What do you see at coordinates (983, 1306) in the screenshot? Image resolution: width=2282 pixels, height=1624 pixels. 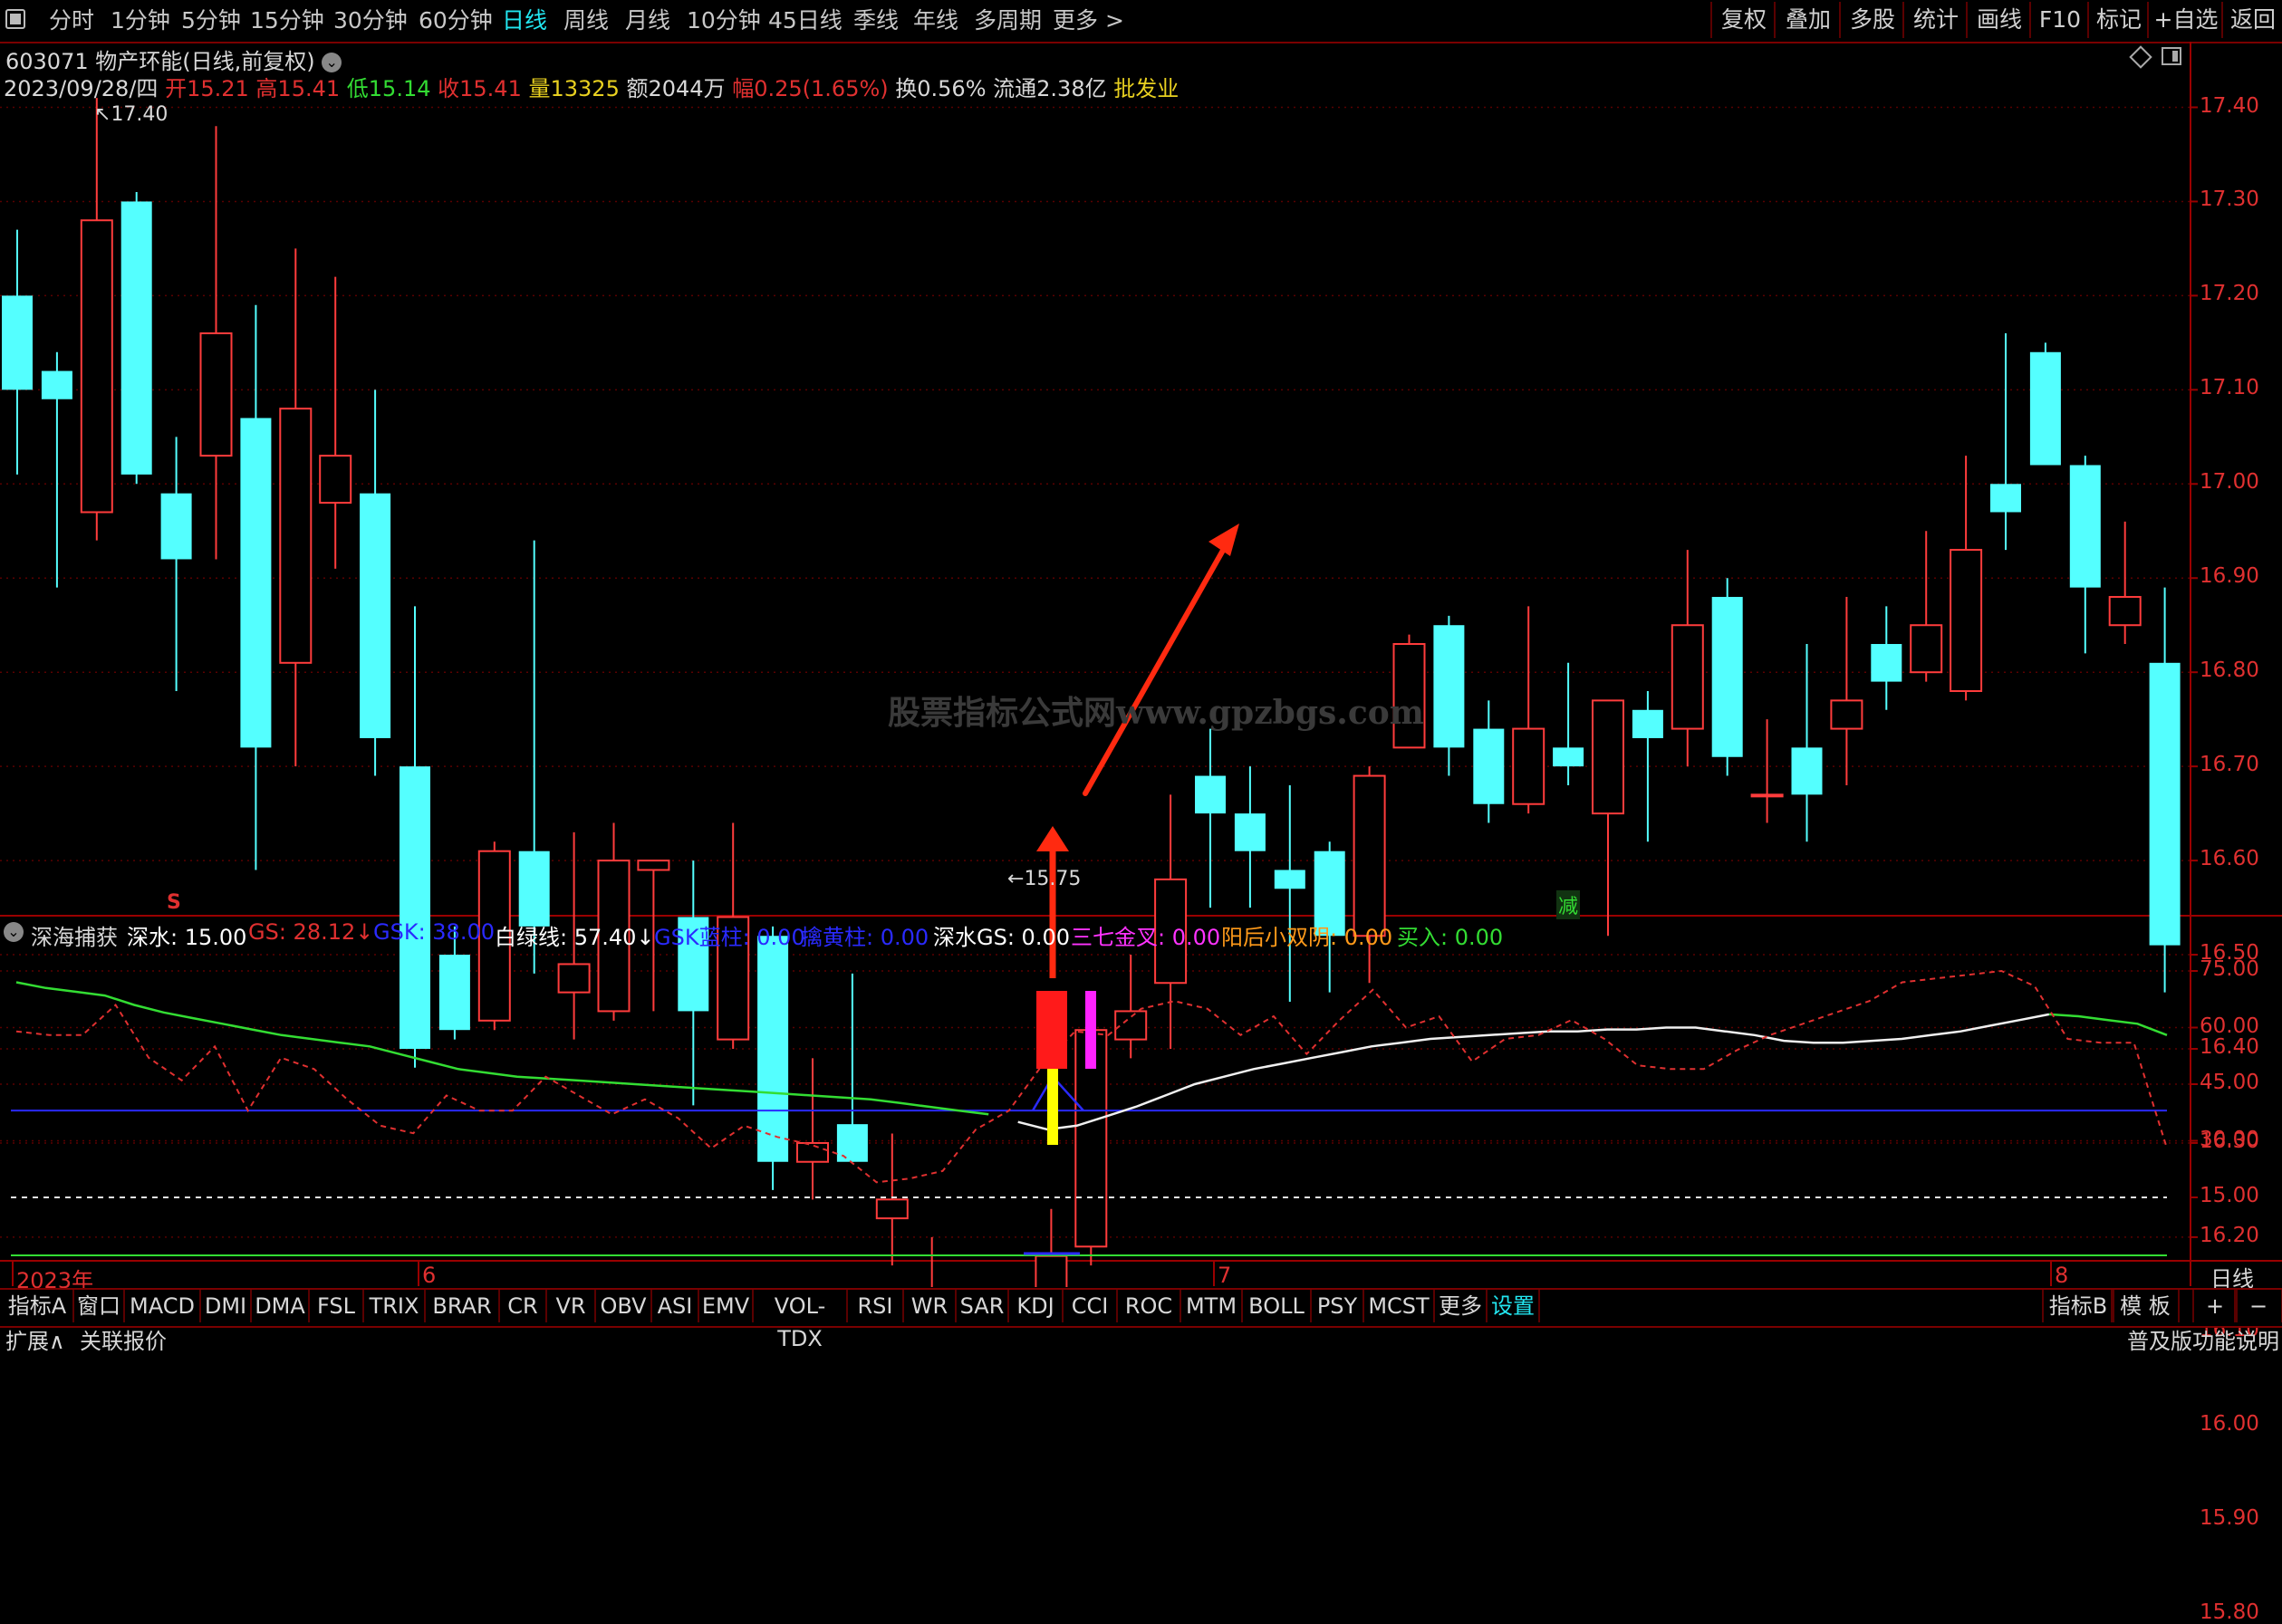 I see `indicator-tab: SAR` at bounding box center [983, 1306].